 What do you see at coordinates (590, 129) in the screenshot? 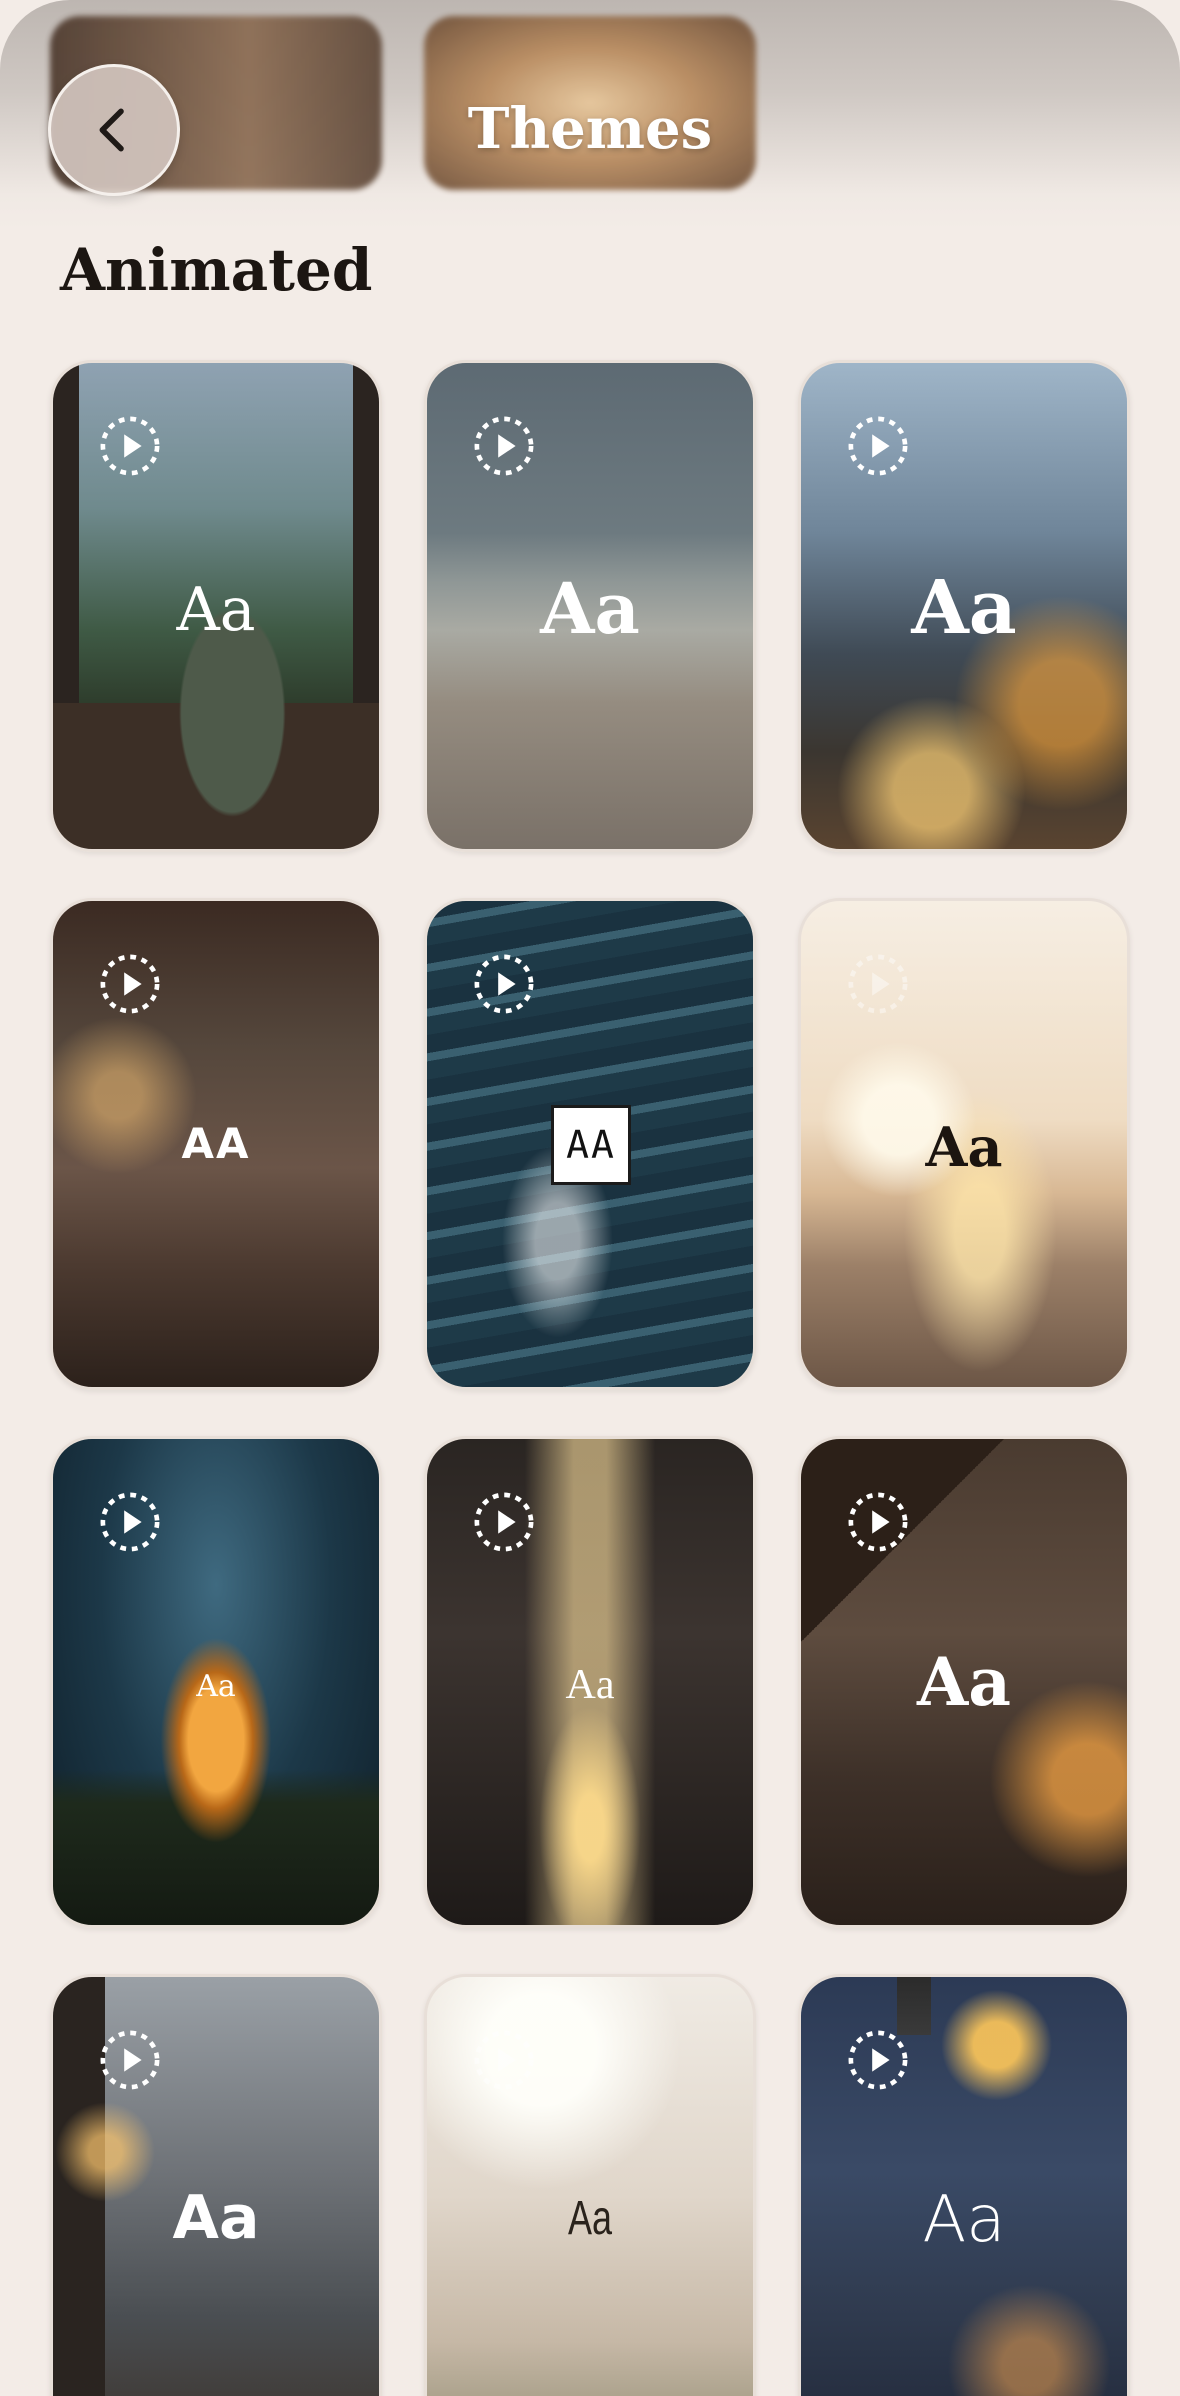
I see `page-title: Themes` at bounding box center [590, 129].